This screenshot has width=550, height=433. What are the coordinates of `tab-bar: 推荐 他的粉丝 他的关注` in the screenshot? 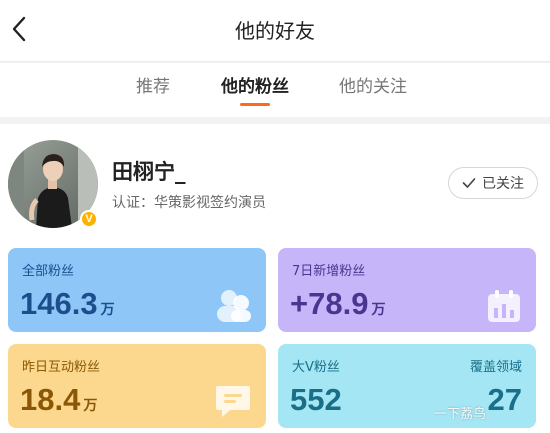 It's located at (275, 90).